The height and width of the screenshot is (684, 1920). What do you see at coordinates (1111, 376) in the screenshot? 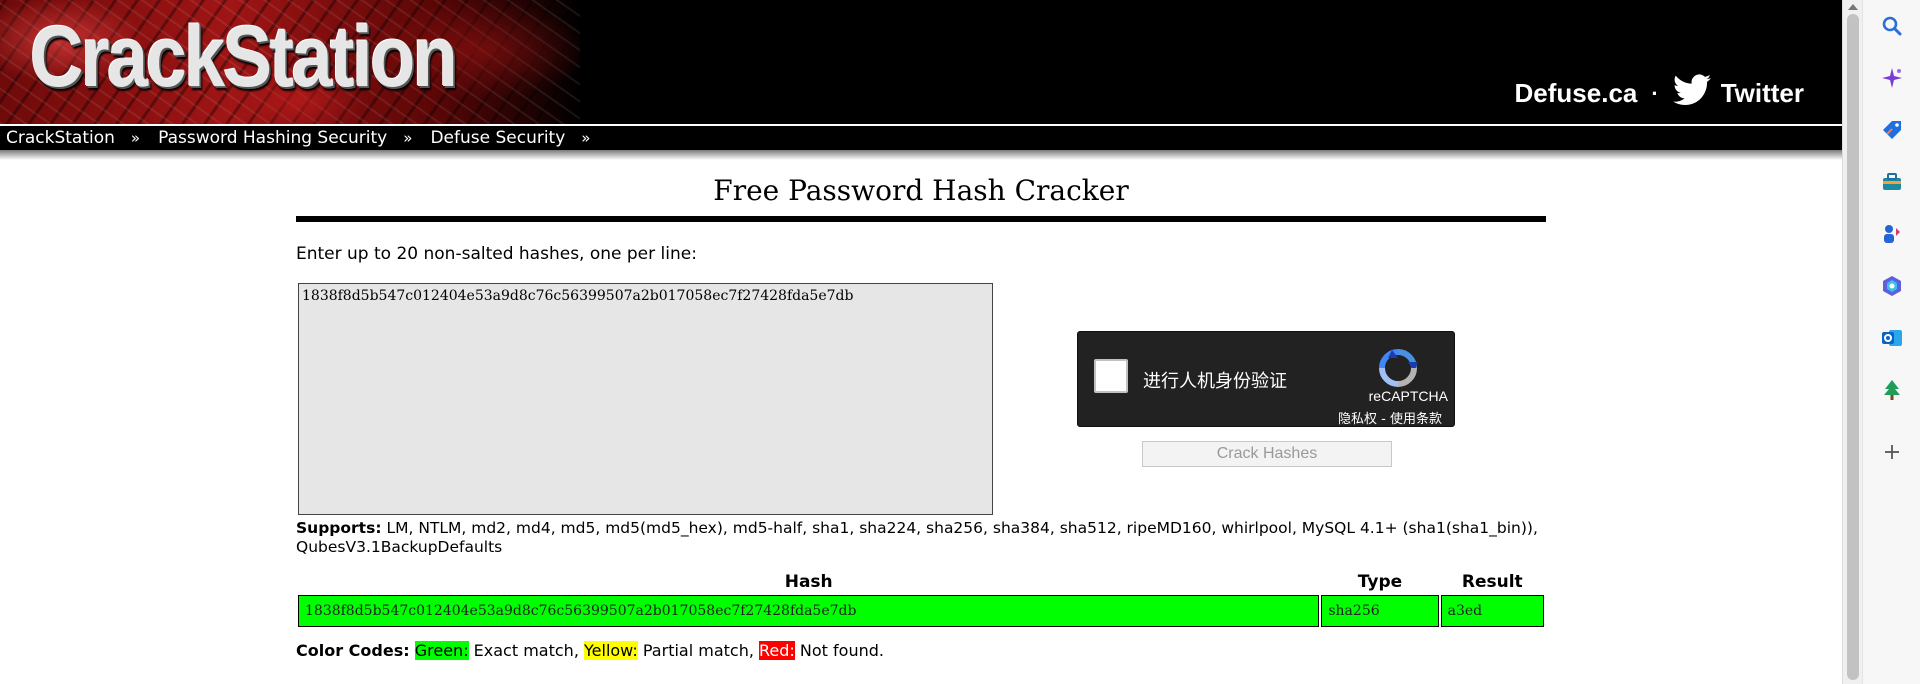
I see `recaptcha-checkbox` at bounding box center [1111, 376].